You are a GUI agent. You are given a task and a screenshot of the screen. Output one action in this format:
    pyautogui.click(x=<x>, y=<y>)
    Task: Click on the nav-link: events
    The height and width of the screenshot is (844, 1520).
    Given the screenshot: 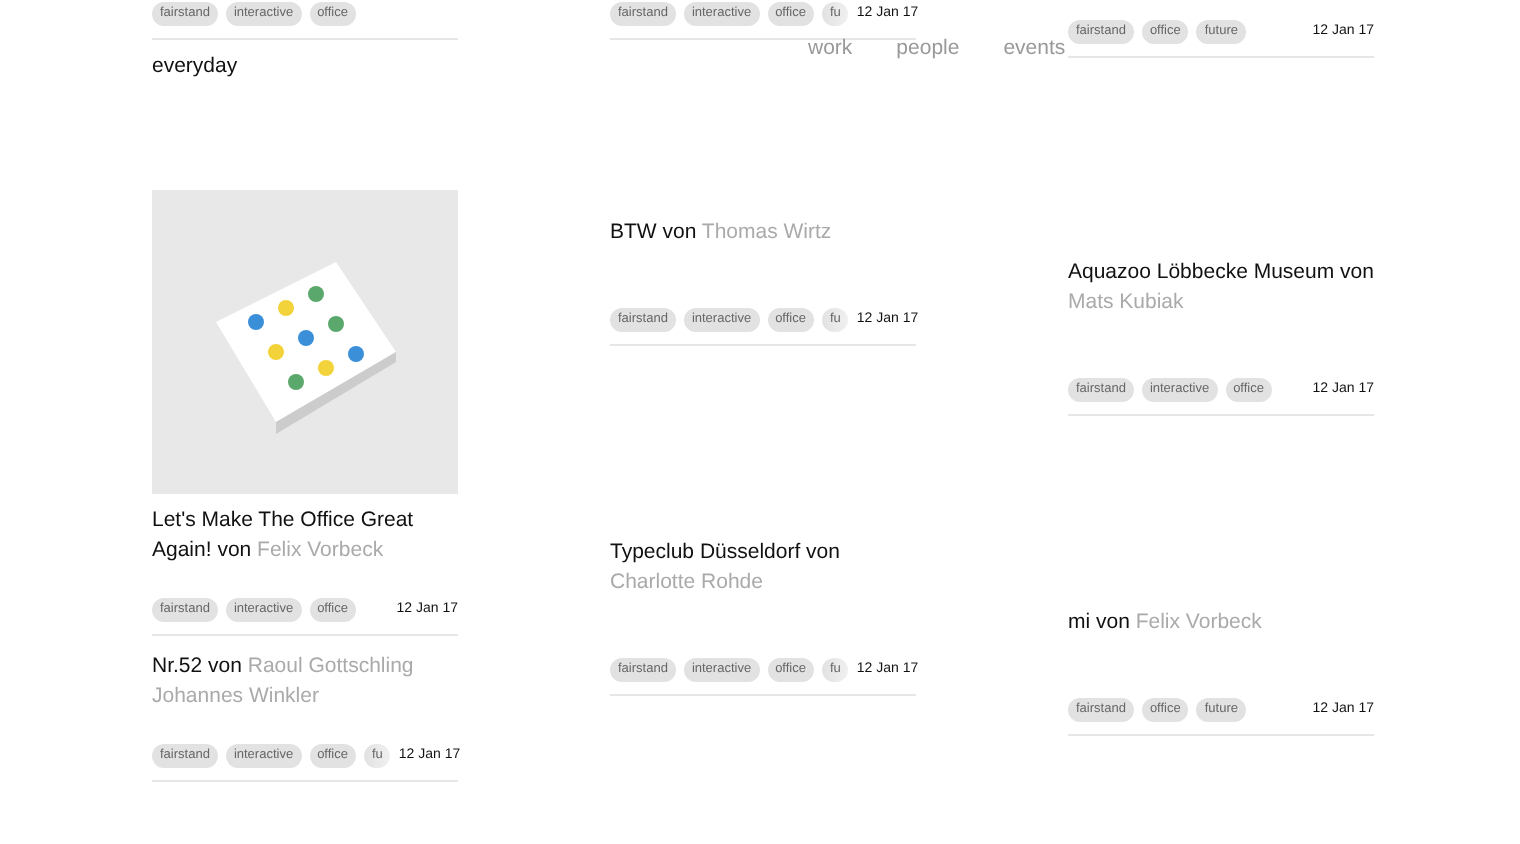 What is the action you would take?
    pyautogui.click(x=1034, y=50)
    